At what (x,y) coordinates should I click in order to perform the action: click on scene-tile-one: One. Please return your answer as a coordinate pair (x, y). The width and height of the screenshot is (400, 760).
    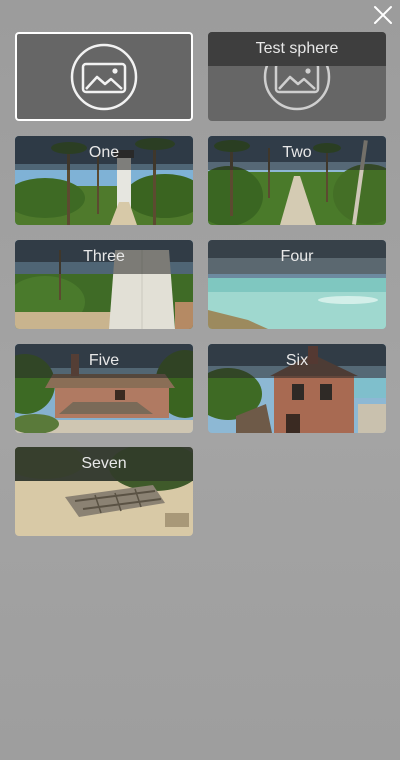
    Looking at the image, I should click on (104, 180).